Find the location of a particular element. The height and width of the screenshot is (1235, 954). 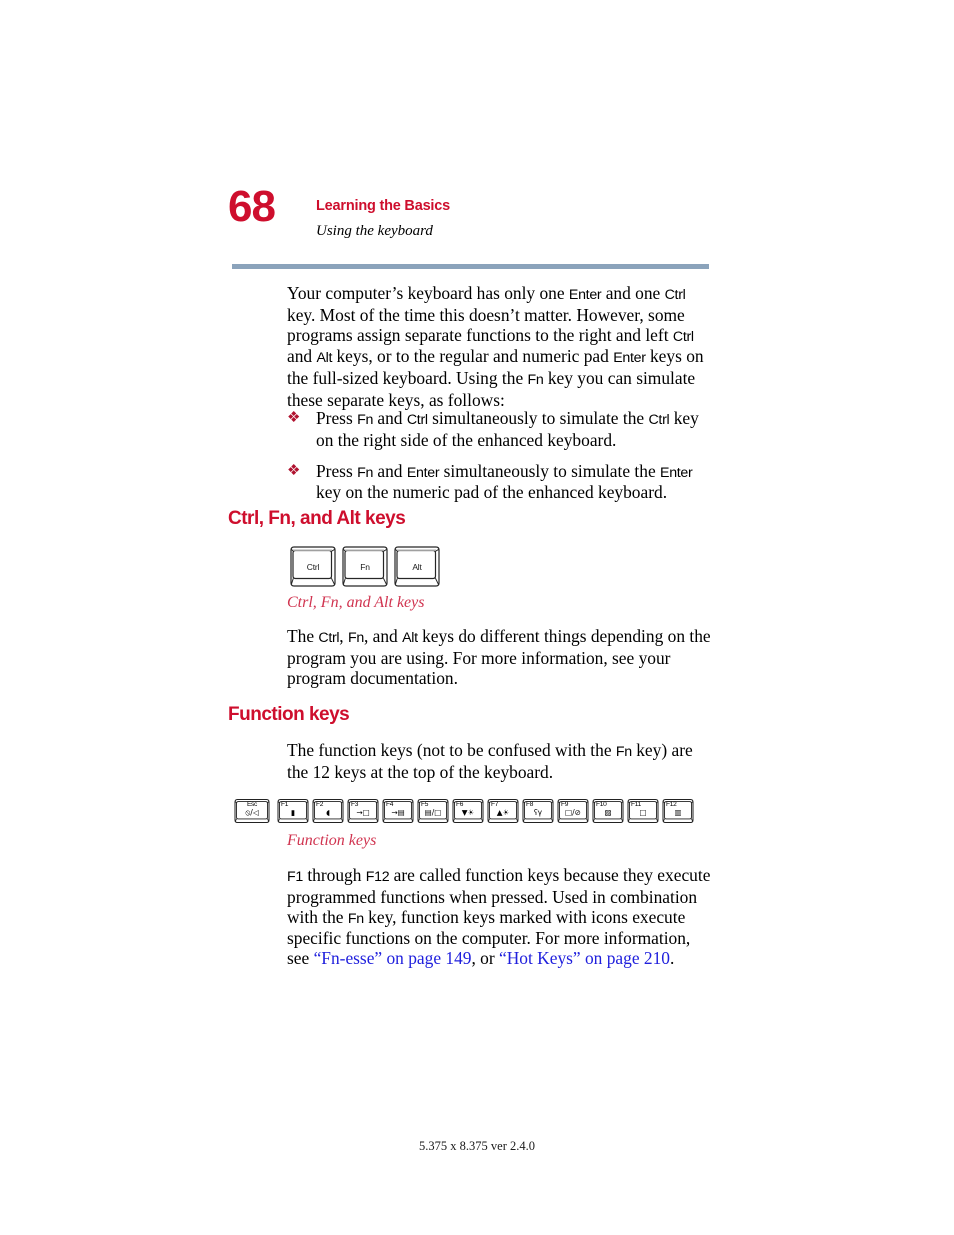

page-number: 68 is located at coordinates (252, 206).